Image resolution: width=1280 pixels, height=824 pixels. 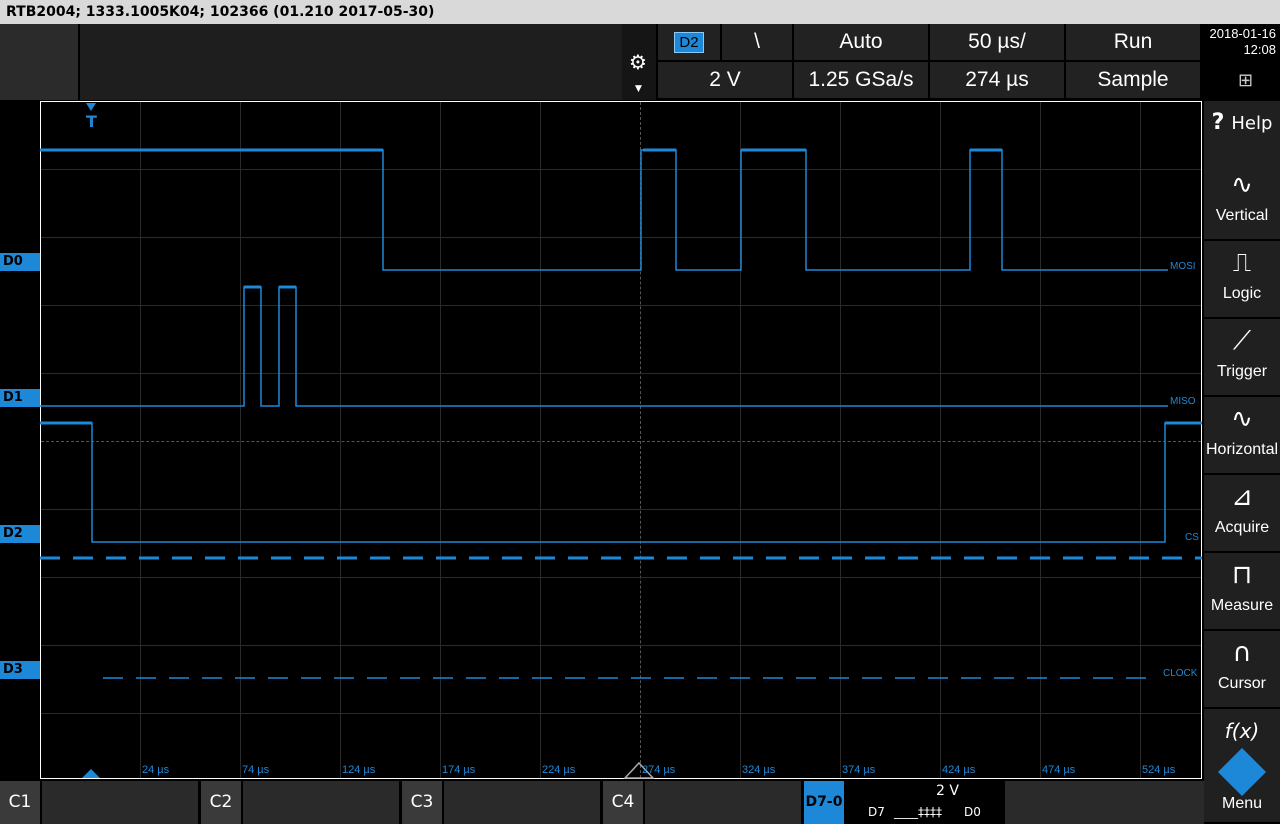 I want to click on channel-c4-tag: C4, so click(x=623, y=802).